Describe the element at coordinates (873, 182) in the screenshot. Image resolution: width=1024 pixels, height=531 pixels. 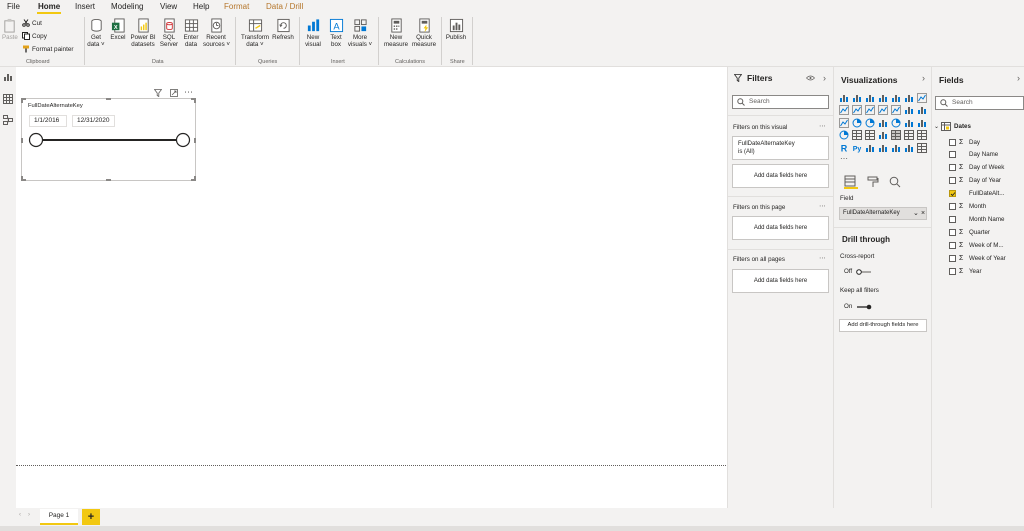
I see `paint-roller-icon` at that location.